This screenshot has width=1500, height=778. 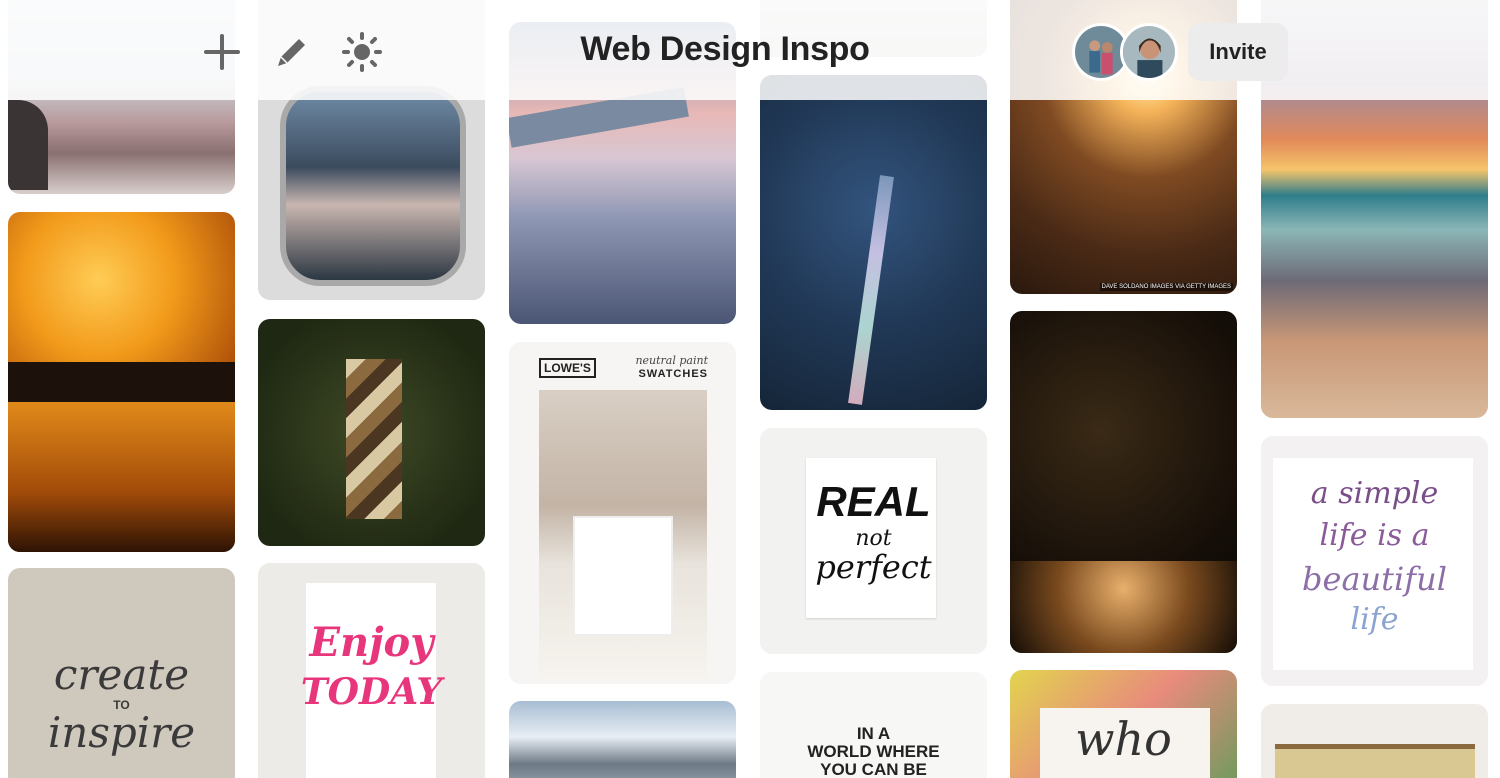 I want to click on pin-simple-line3: beautiful, so click(x=1374, y=579).